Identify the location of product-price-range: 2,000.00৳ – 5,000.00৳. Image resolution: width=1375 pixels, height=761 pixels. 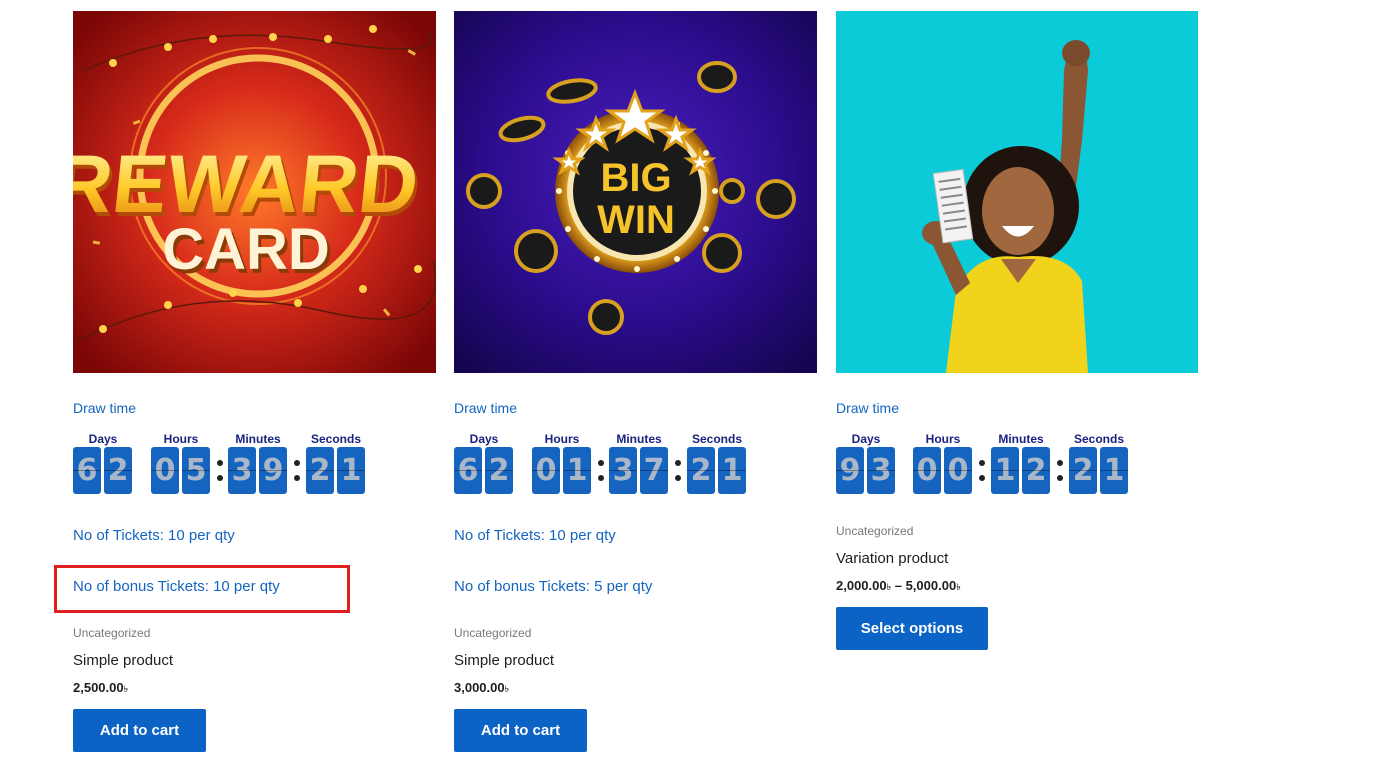
(898, 586).